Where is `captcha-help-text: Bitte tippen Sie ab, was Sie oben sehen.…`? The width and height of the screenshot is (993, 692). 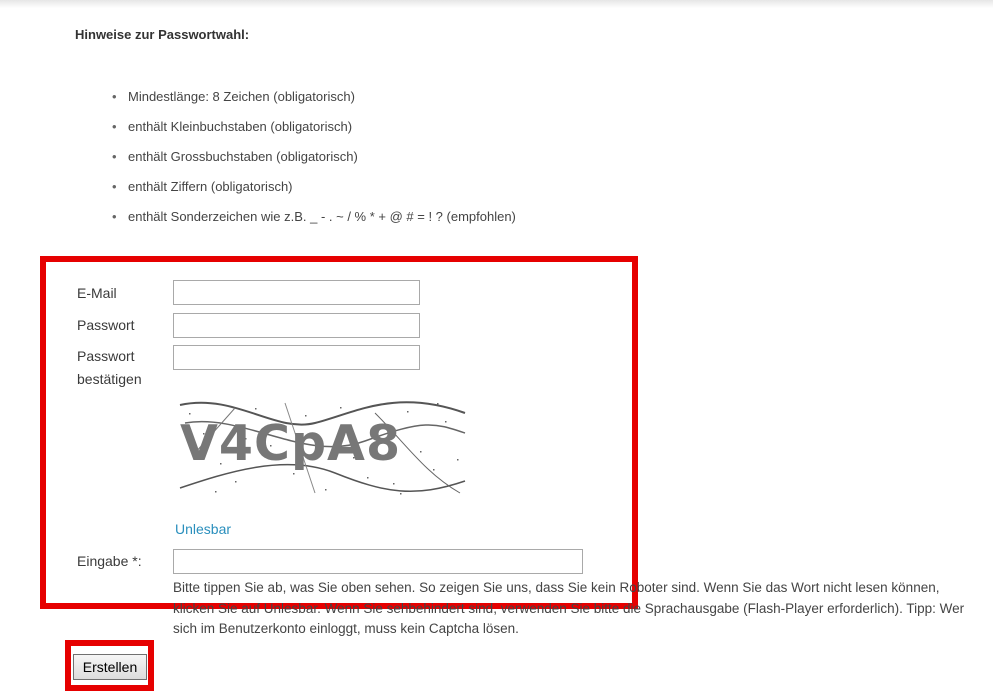 captcha-help-text: Bitte tippen Sie ab, was Sie oben sehen.… is located at coordinates (569, 608).